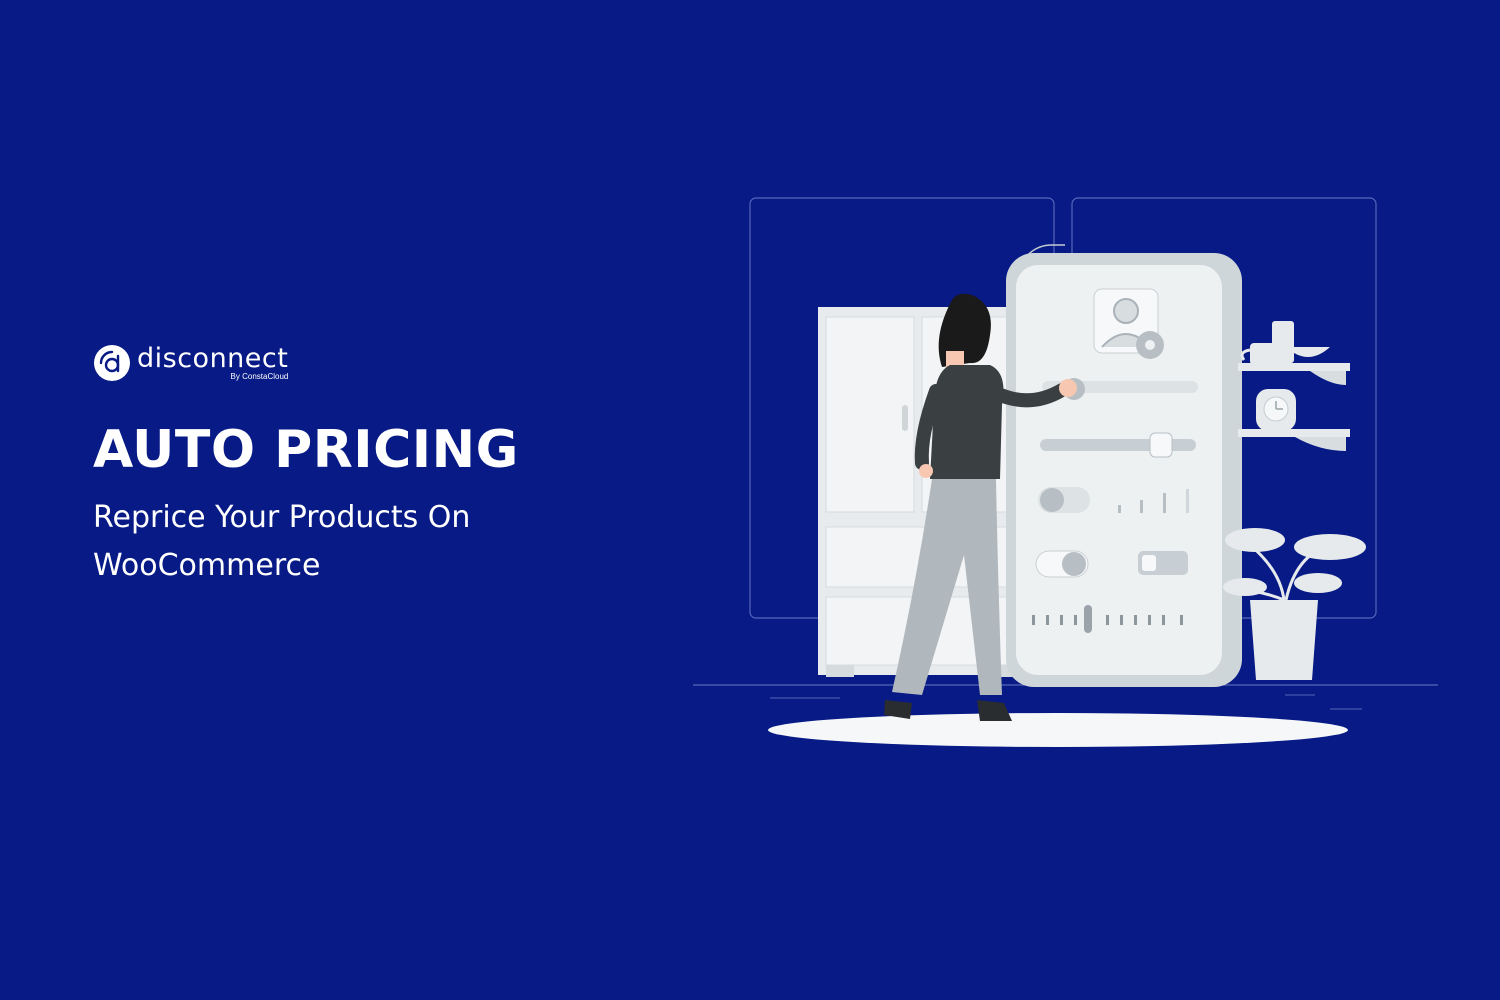 The height and width of the screenshot is (1000, 1500). Describe the element at coordinates (306, 450) in the screenshot. I see `page-title: AUTO PRICING` at that location.